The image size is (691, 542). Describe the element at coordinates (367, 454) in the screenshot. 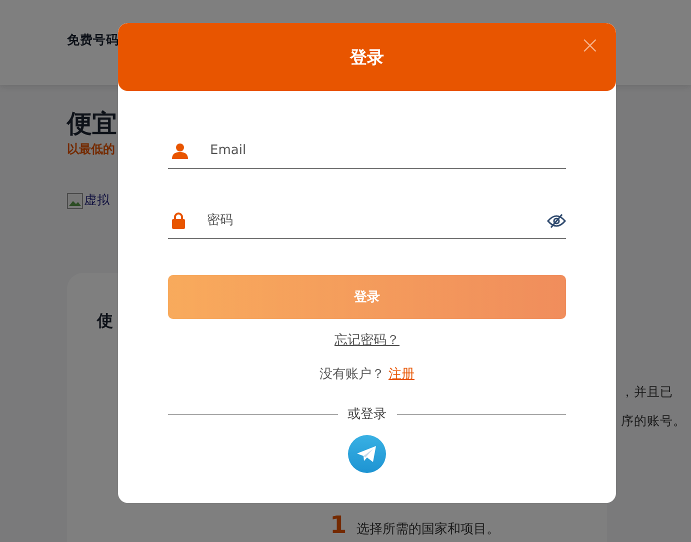

I see `telegram-icon` at that location.